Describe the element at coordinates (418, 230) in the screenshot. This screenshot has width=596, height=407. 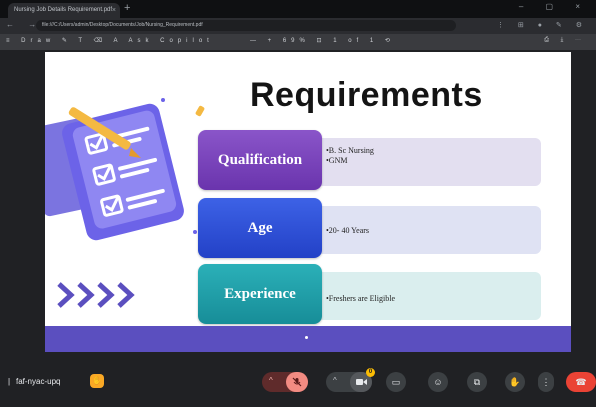
I see `requirement-details: •20- 40 Years` at that location.